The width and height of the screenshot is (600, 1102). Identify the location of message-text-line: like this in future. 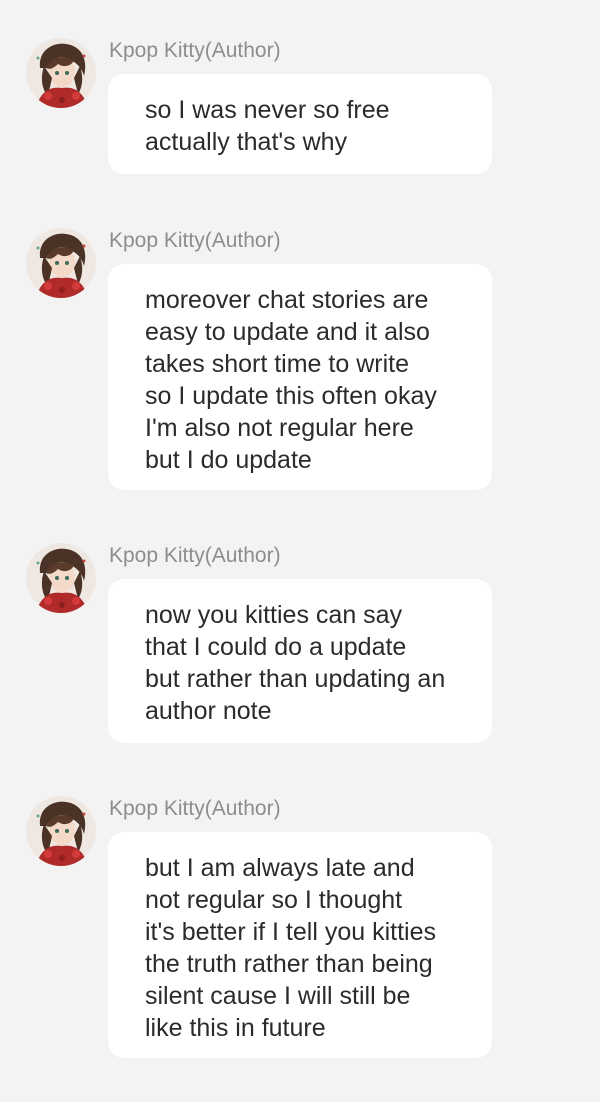
(235, 1028).